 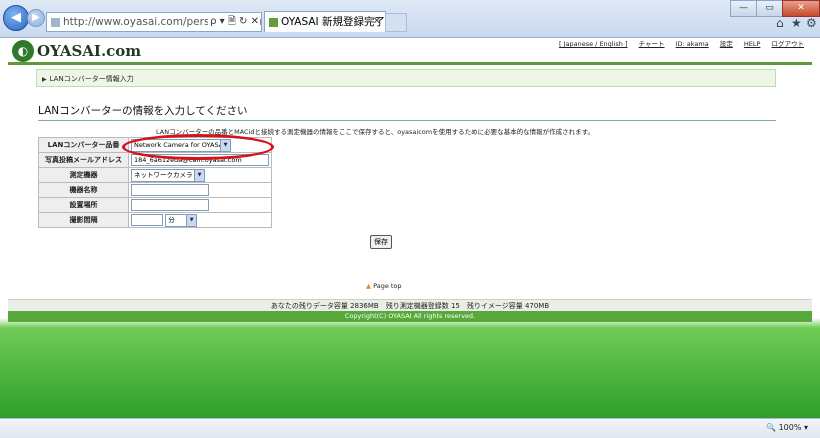 What do you see at coordinates (83, 175) in the screenshot?
I see `form-label: 測定機器` at bounding box center [83, 175].